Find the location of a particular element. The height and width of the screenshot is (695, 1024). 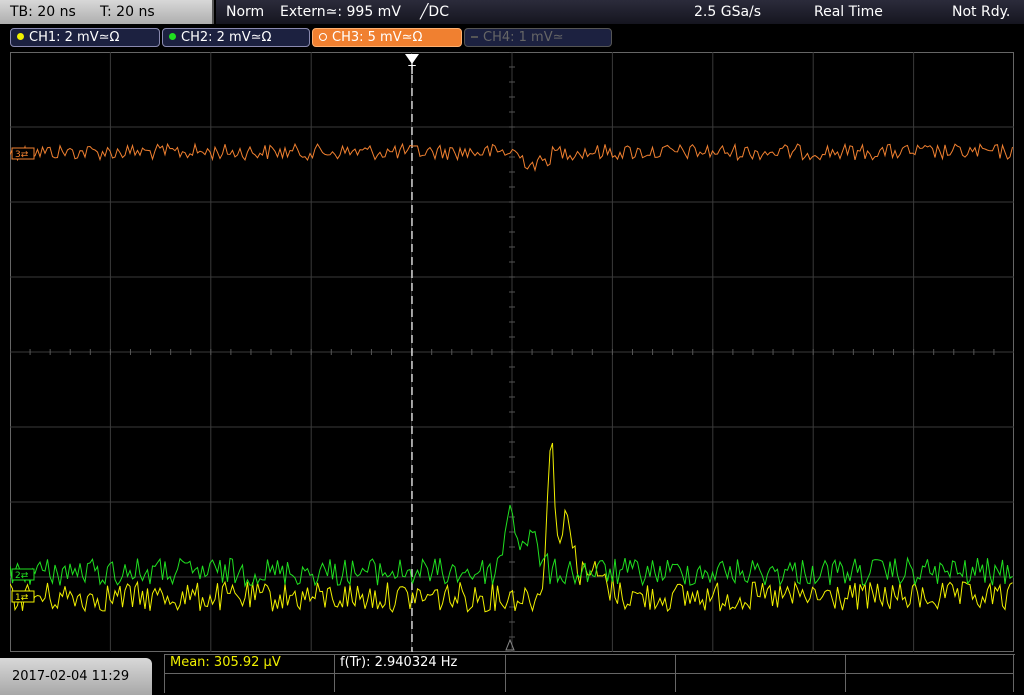

channel-1-offset-marker: 1⇄ is located at coordinates (23, 596).